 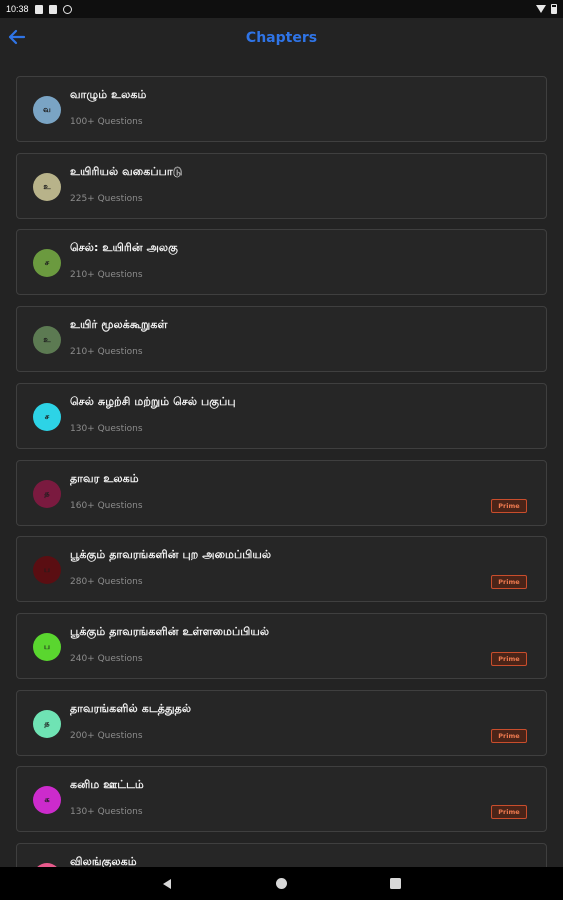 I want to click on wifi-icon, so click(x=541, y=9).